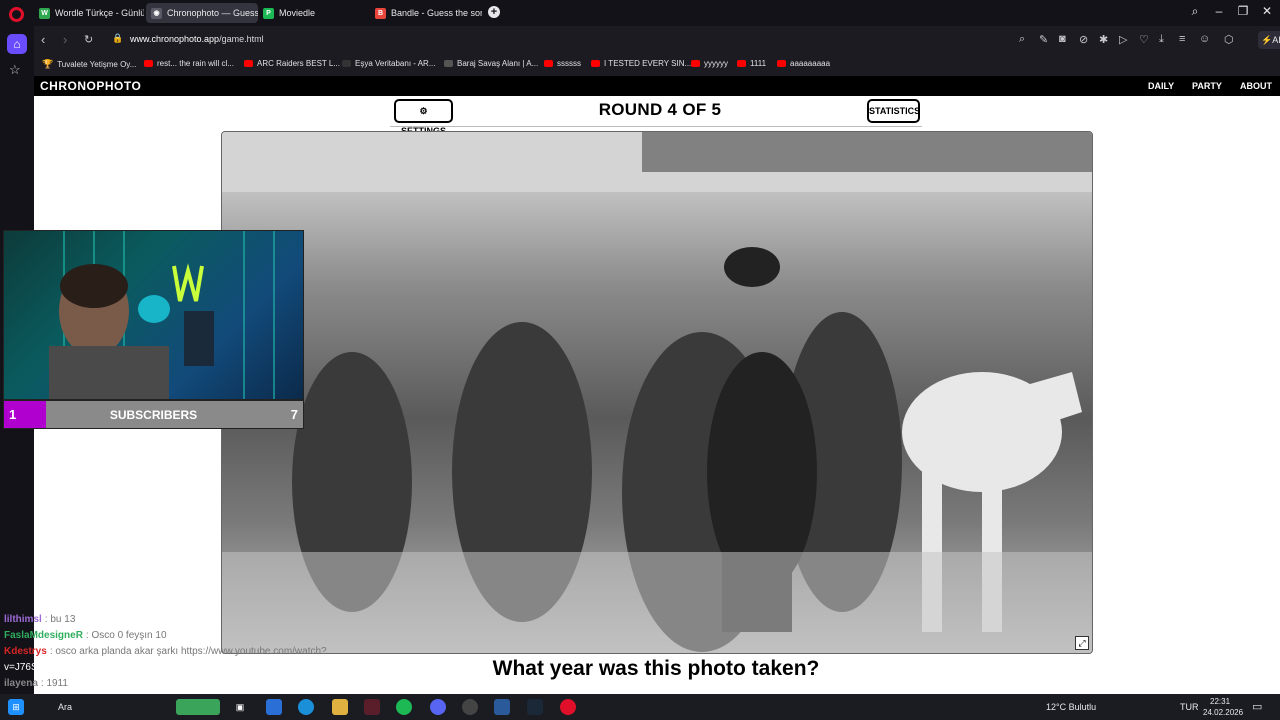  Describe the element at coordinates (1182, 39) in the screenshot. I see `menu-icon: ≡` at that location.